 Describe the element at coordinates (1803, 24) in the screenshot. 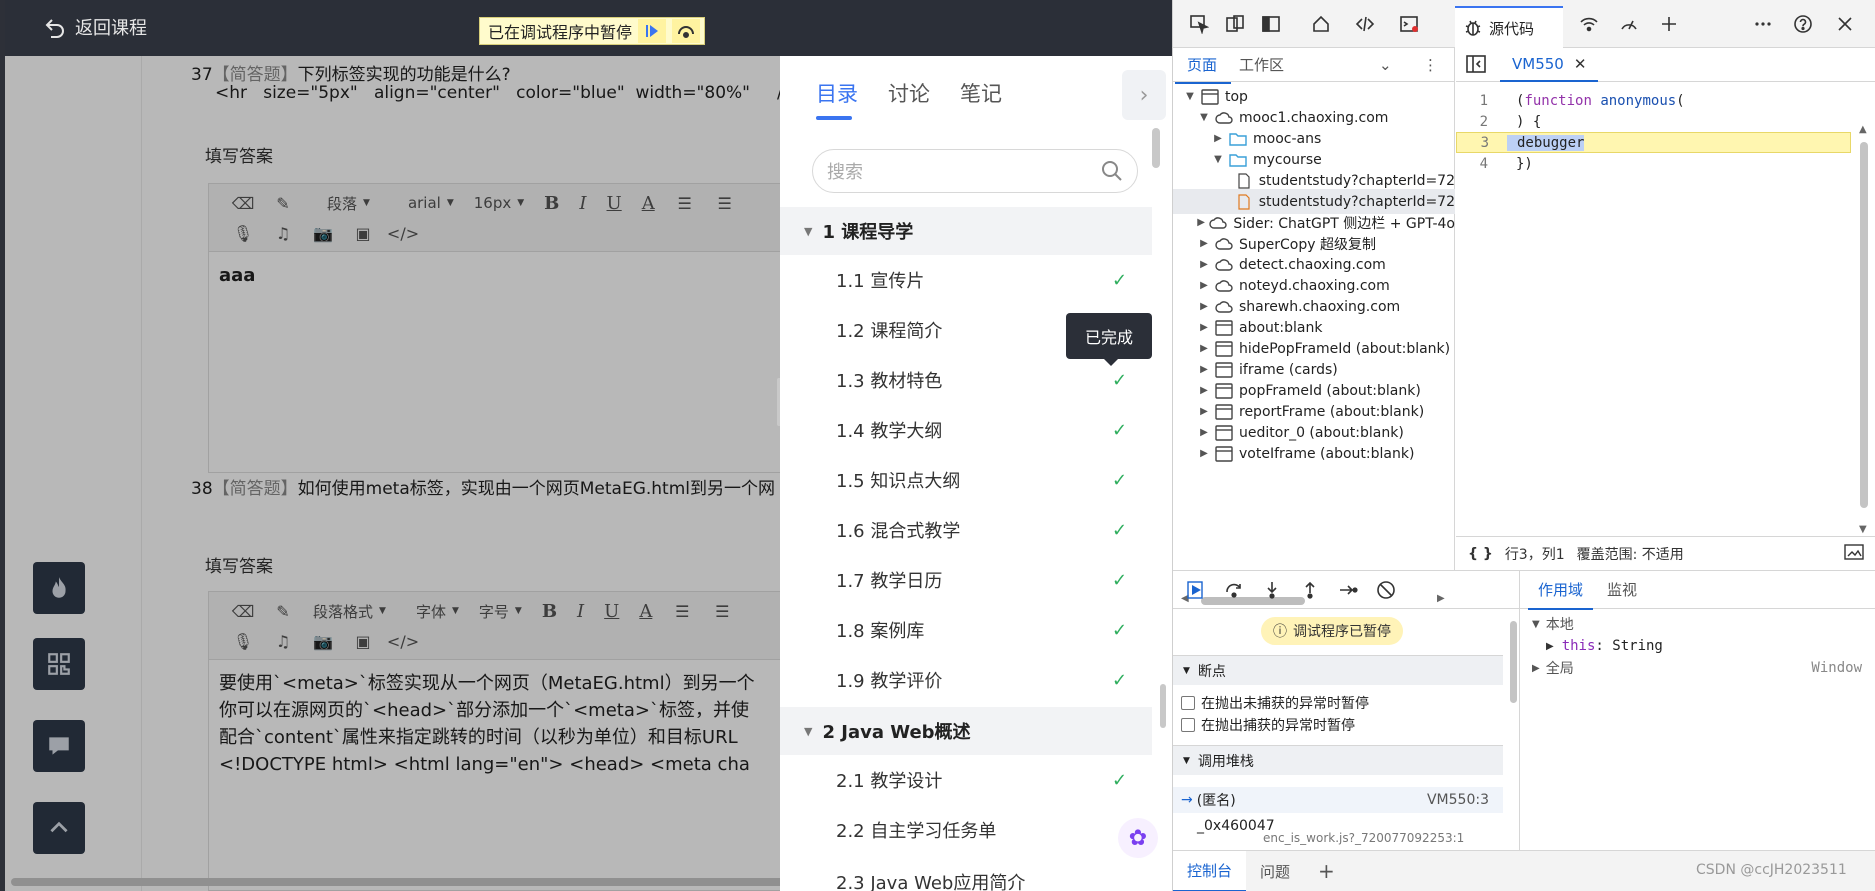

I see `help-icon` at that location.